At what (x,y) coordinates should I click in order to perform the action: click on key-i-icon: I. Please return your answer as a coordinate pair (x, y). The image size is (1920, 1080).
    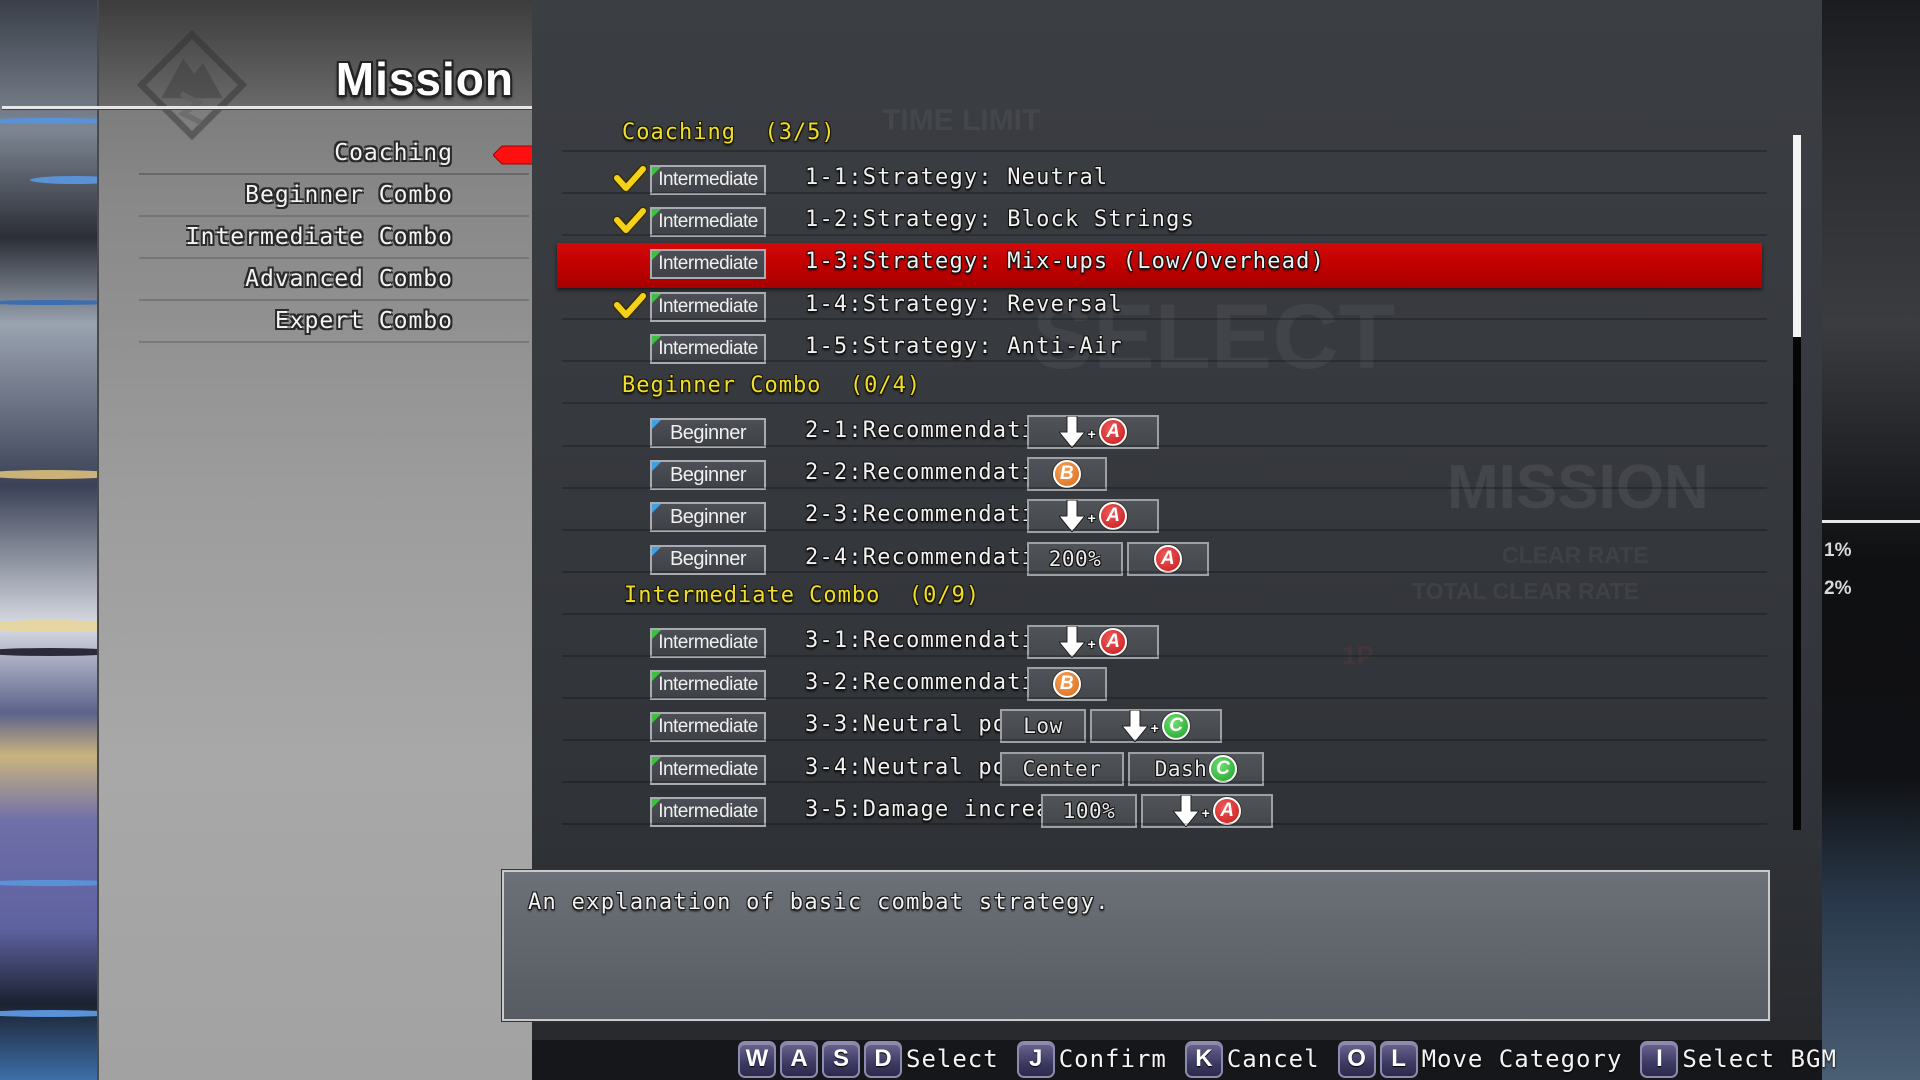
    Looking at the image, I should click on (1659, 1059).